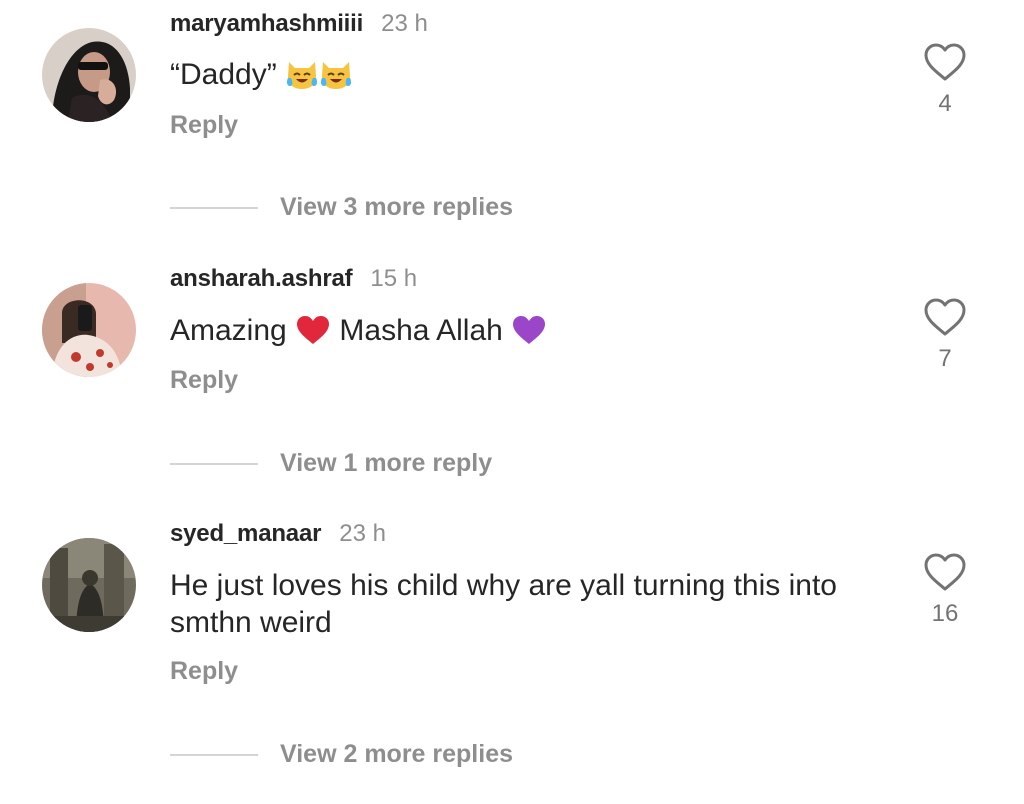  I want to click on like-control: 4, so click(945, 80).